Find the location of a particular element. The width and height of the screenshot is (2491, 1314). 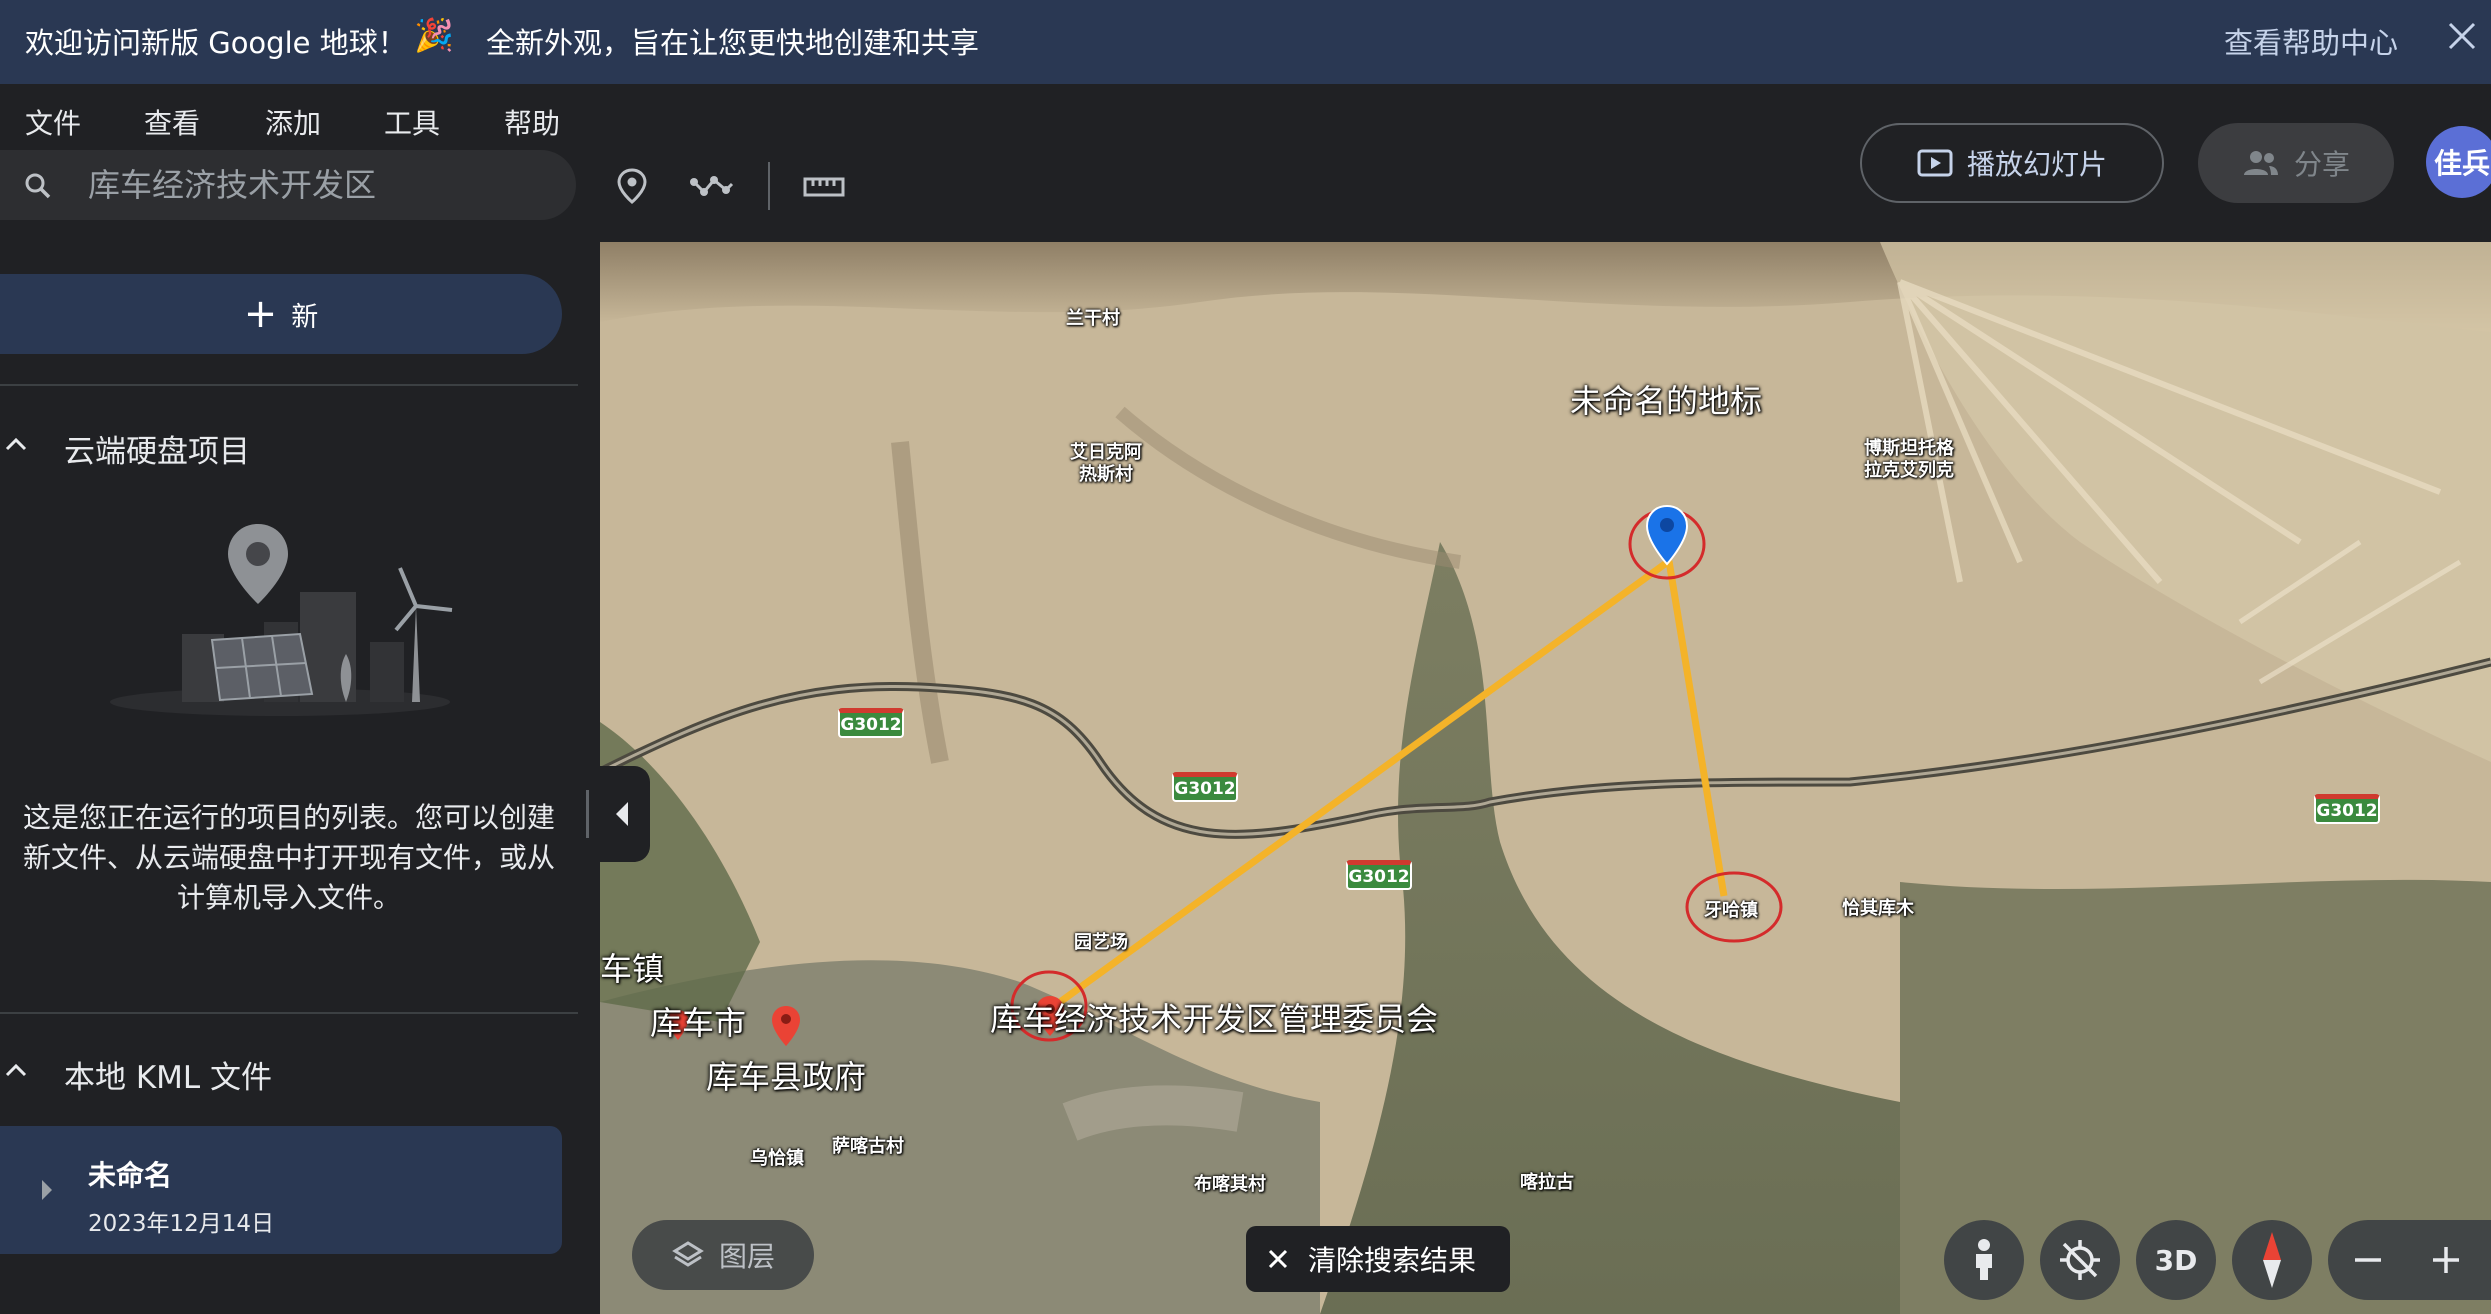

ruler-icon is located at coordinates (824, 187).